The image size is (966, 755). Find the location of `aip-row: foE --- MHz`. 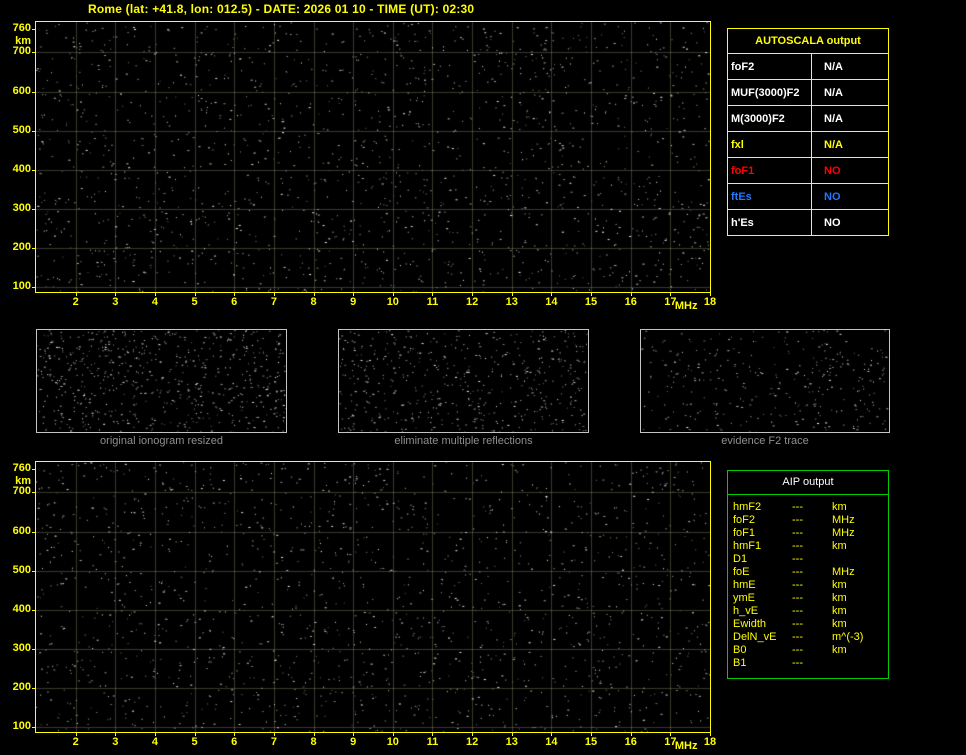

aip-row: foE --- MHz is located at coordinates (808, 572).